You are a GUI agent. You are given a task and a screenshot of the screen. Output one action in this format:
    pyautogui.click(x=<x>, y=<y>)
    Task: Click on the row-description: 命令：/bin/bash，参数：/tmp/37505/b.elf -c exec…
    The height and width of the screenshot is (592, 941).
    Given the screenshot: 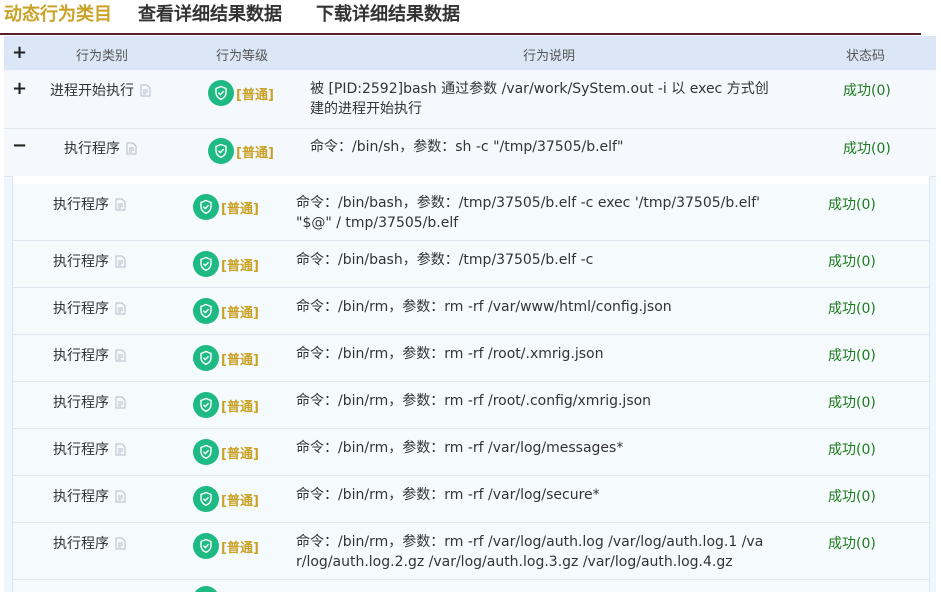 What is the action you would take?
    pyautogui.click(x=528, y=213)
    